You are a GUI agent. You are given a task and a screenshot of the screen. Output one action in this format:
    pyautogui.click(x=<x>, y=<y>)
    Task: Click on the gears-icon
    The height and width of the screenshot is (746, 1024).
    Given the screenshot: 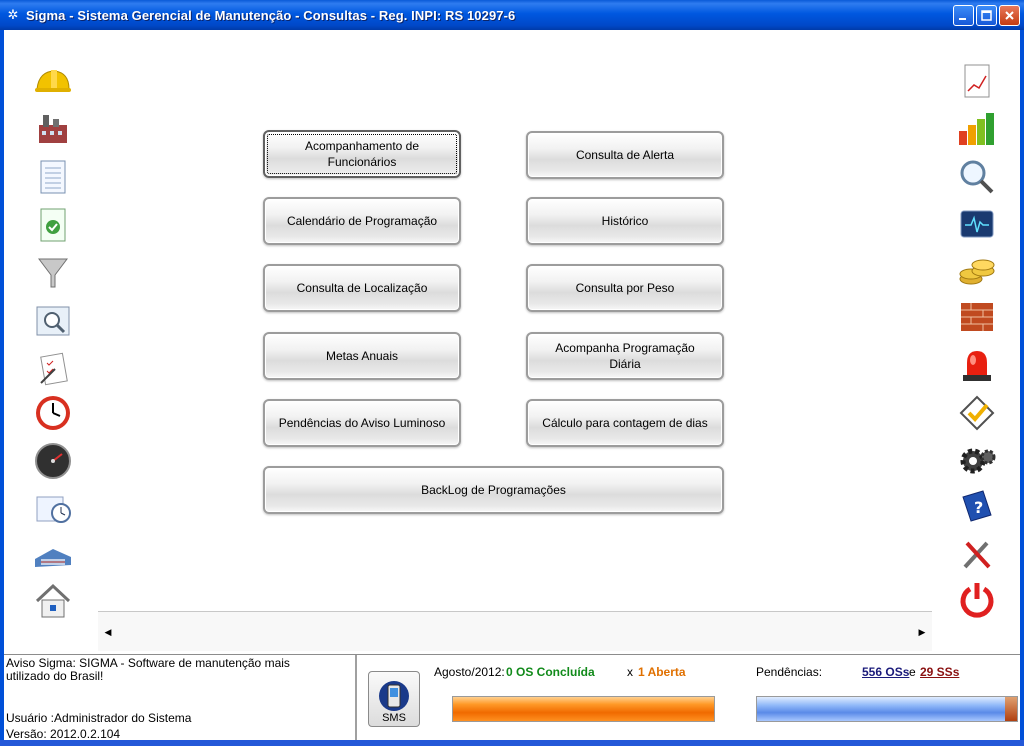 What is the action you would take?
    pyautogui.click(x=977, y=461)
    